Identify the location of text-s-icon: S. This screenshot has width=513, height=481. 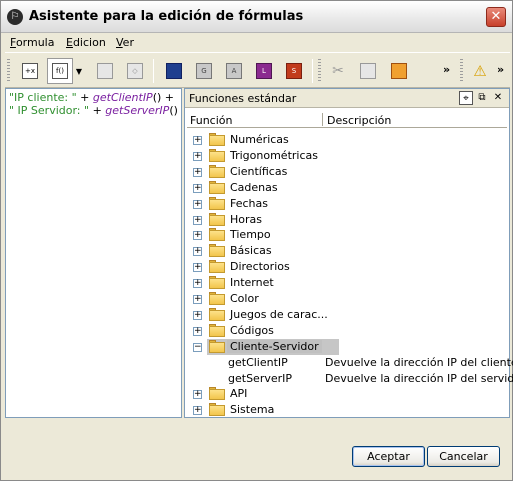
(294, 71).